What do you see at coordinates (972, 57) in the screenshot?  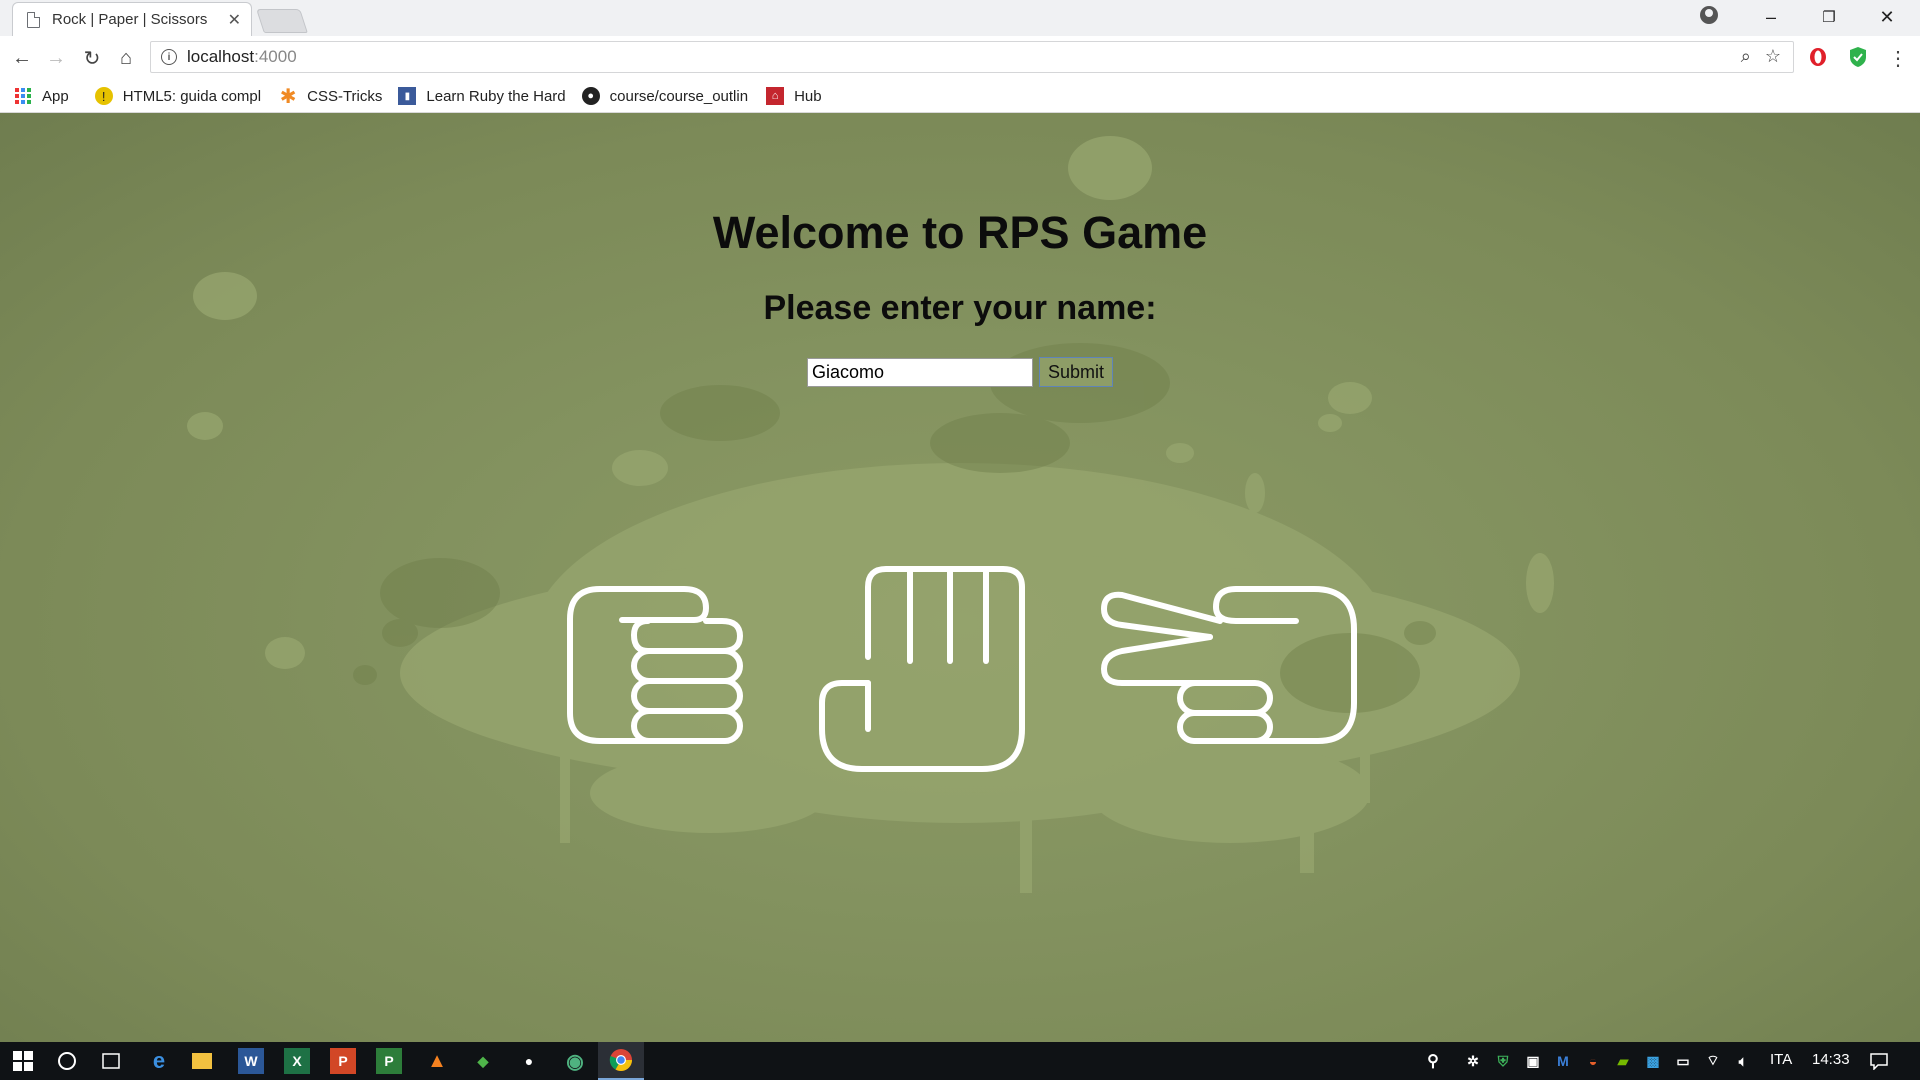 I see `address-bar: i localhost:4000 ⌕ ☆` at bounding box center [972, 57].